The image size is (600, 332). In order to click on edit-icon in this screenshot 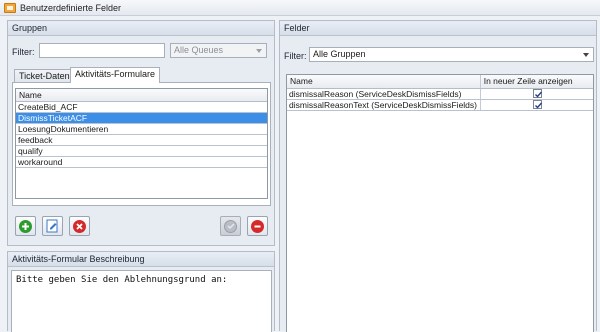, I will do `click(52, 226)`.